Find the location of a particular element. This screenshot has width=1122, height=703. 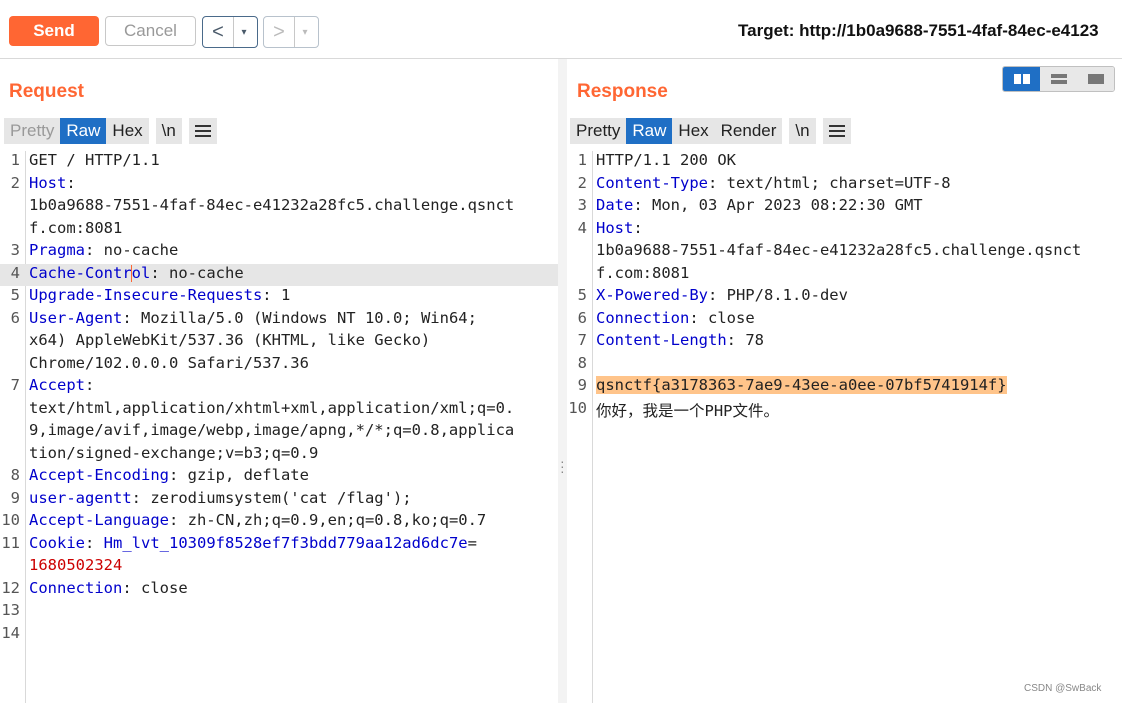

code-text: : is located at coordinates (94, 542).